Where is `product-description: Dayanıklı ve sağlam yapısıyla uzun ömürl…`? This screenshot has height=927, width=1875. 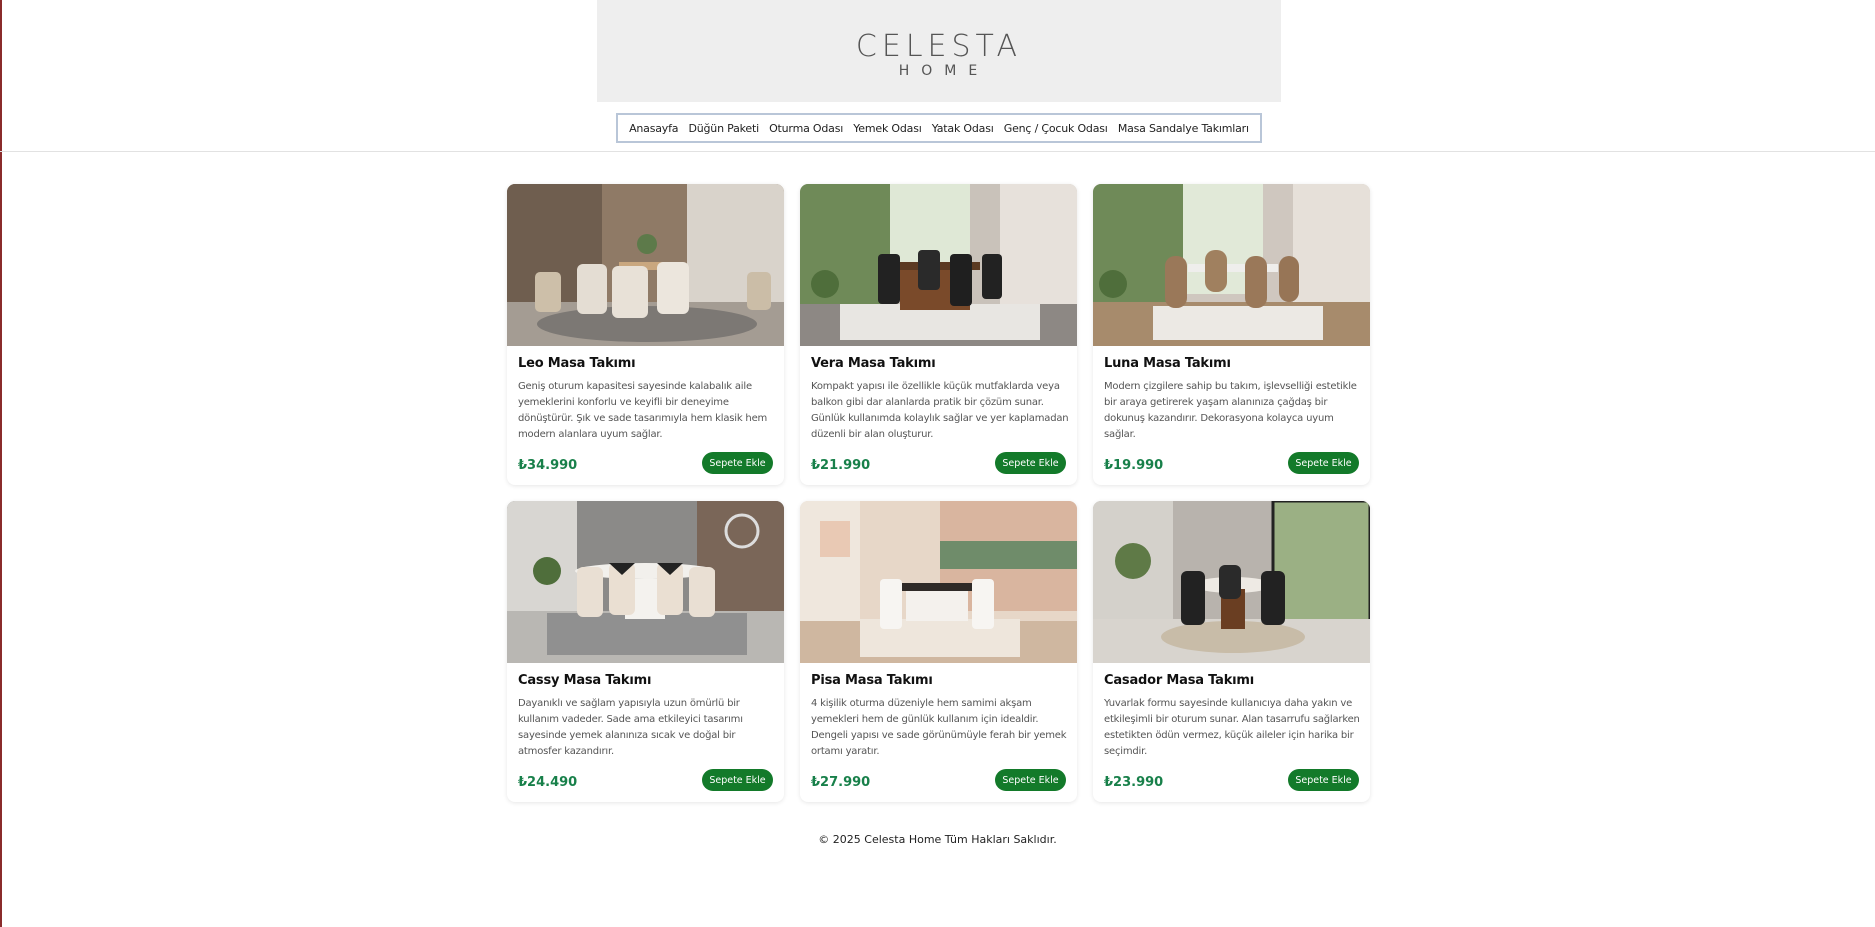
product-description: Dayanıklı ve sağlam yapısıyla uzun ömürl… is located at coordinates (630, 727).